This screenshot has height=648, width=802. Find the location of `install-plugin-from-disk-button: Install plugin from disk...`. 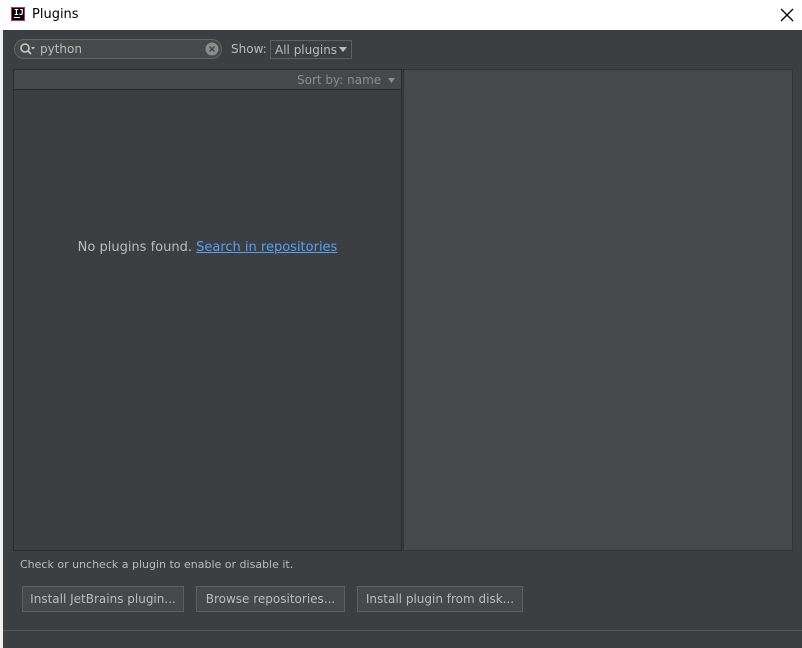

install-plugin-from-disk-button: Install plugin from disk... is located at coordinates (440, 599).